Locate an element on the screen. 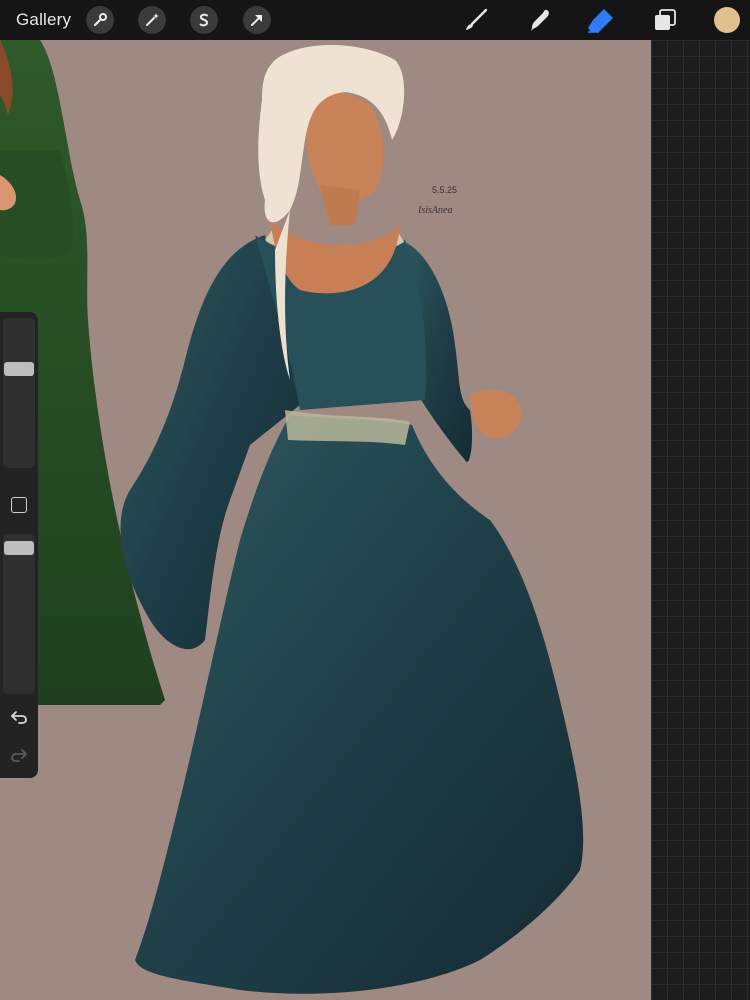 Image resolution: width=750 pixels, height=1000 pixels. selection-button is located at coordinates (204, 20).